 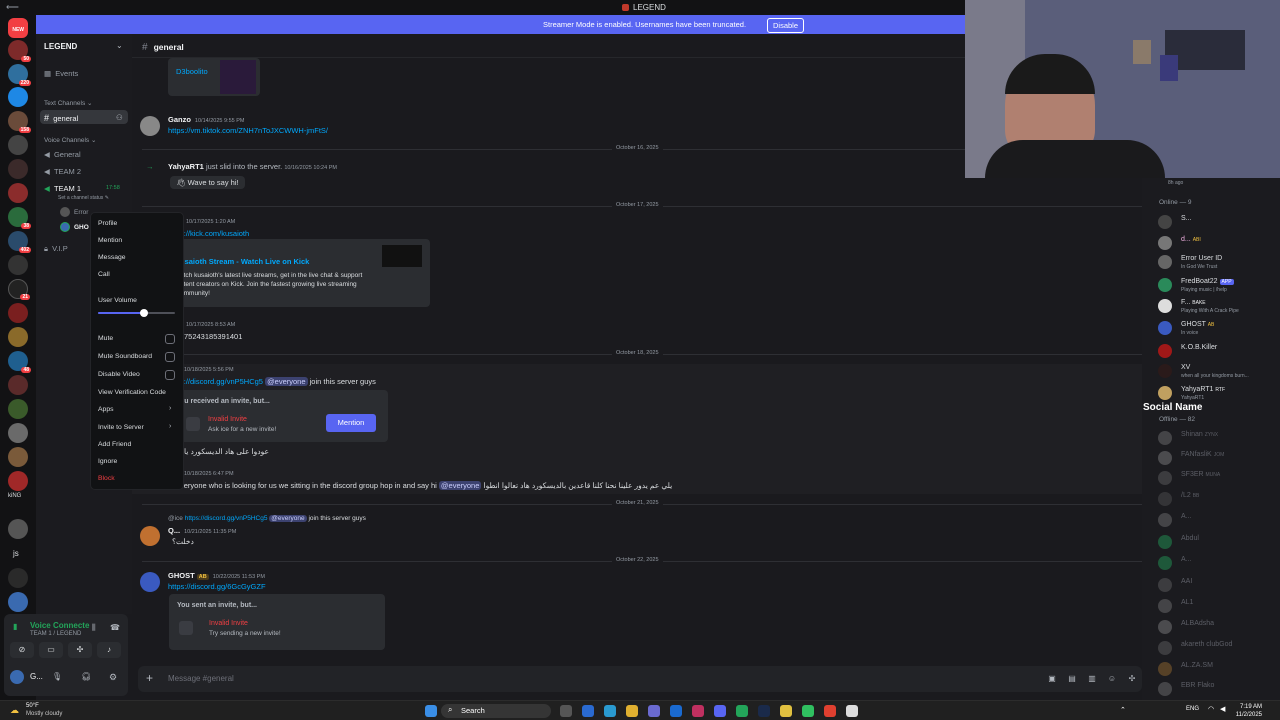 What do you see at coordinates (113, 677) in the screenshot?
I see `gear-icon: ⚙` at bounding box center [113, 677].